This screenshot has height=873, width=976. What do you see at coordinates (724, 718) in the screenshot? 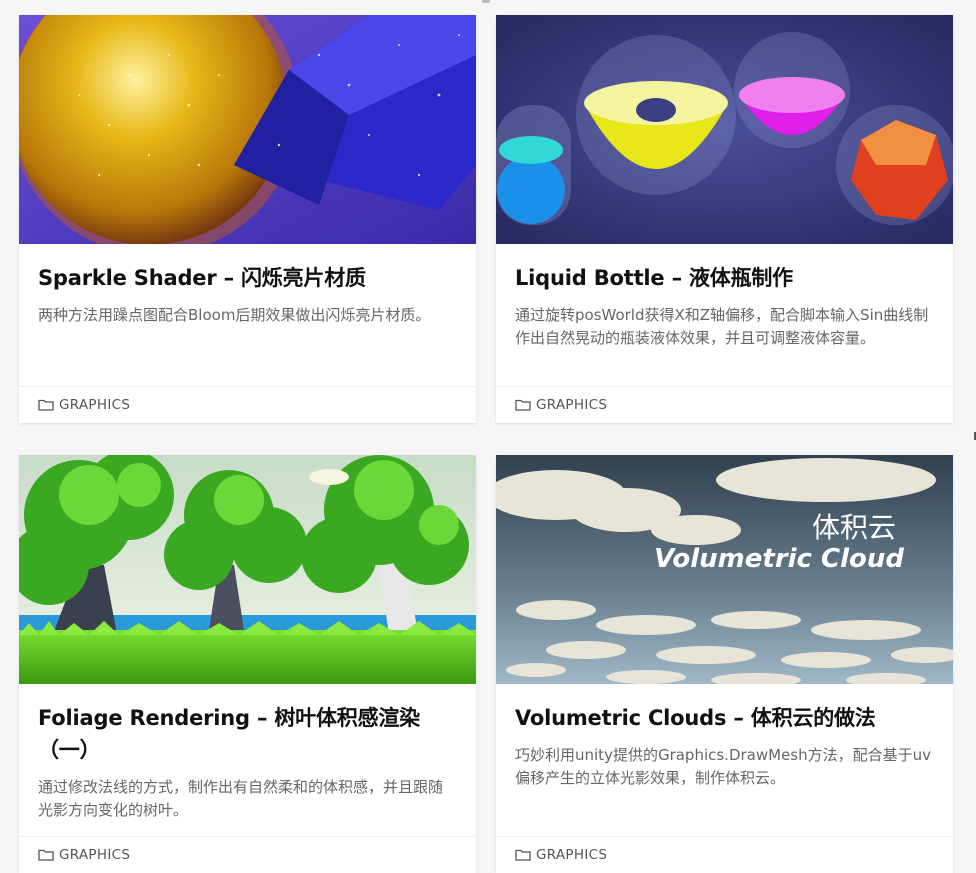
I see `post-title: Volumetric Clouds – 体积云的做法` at bounding box center [724, 718].